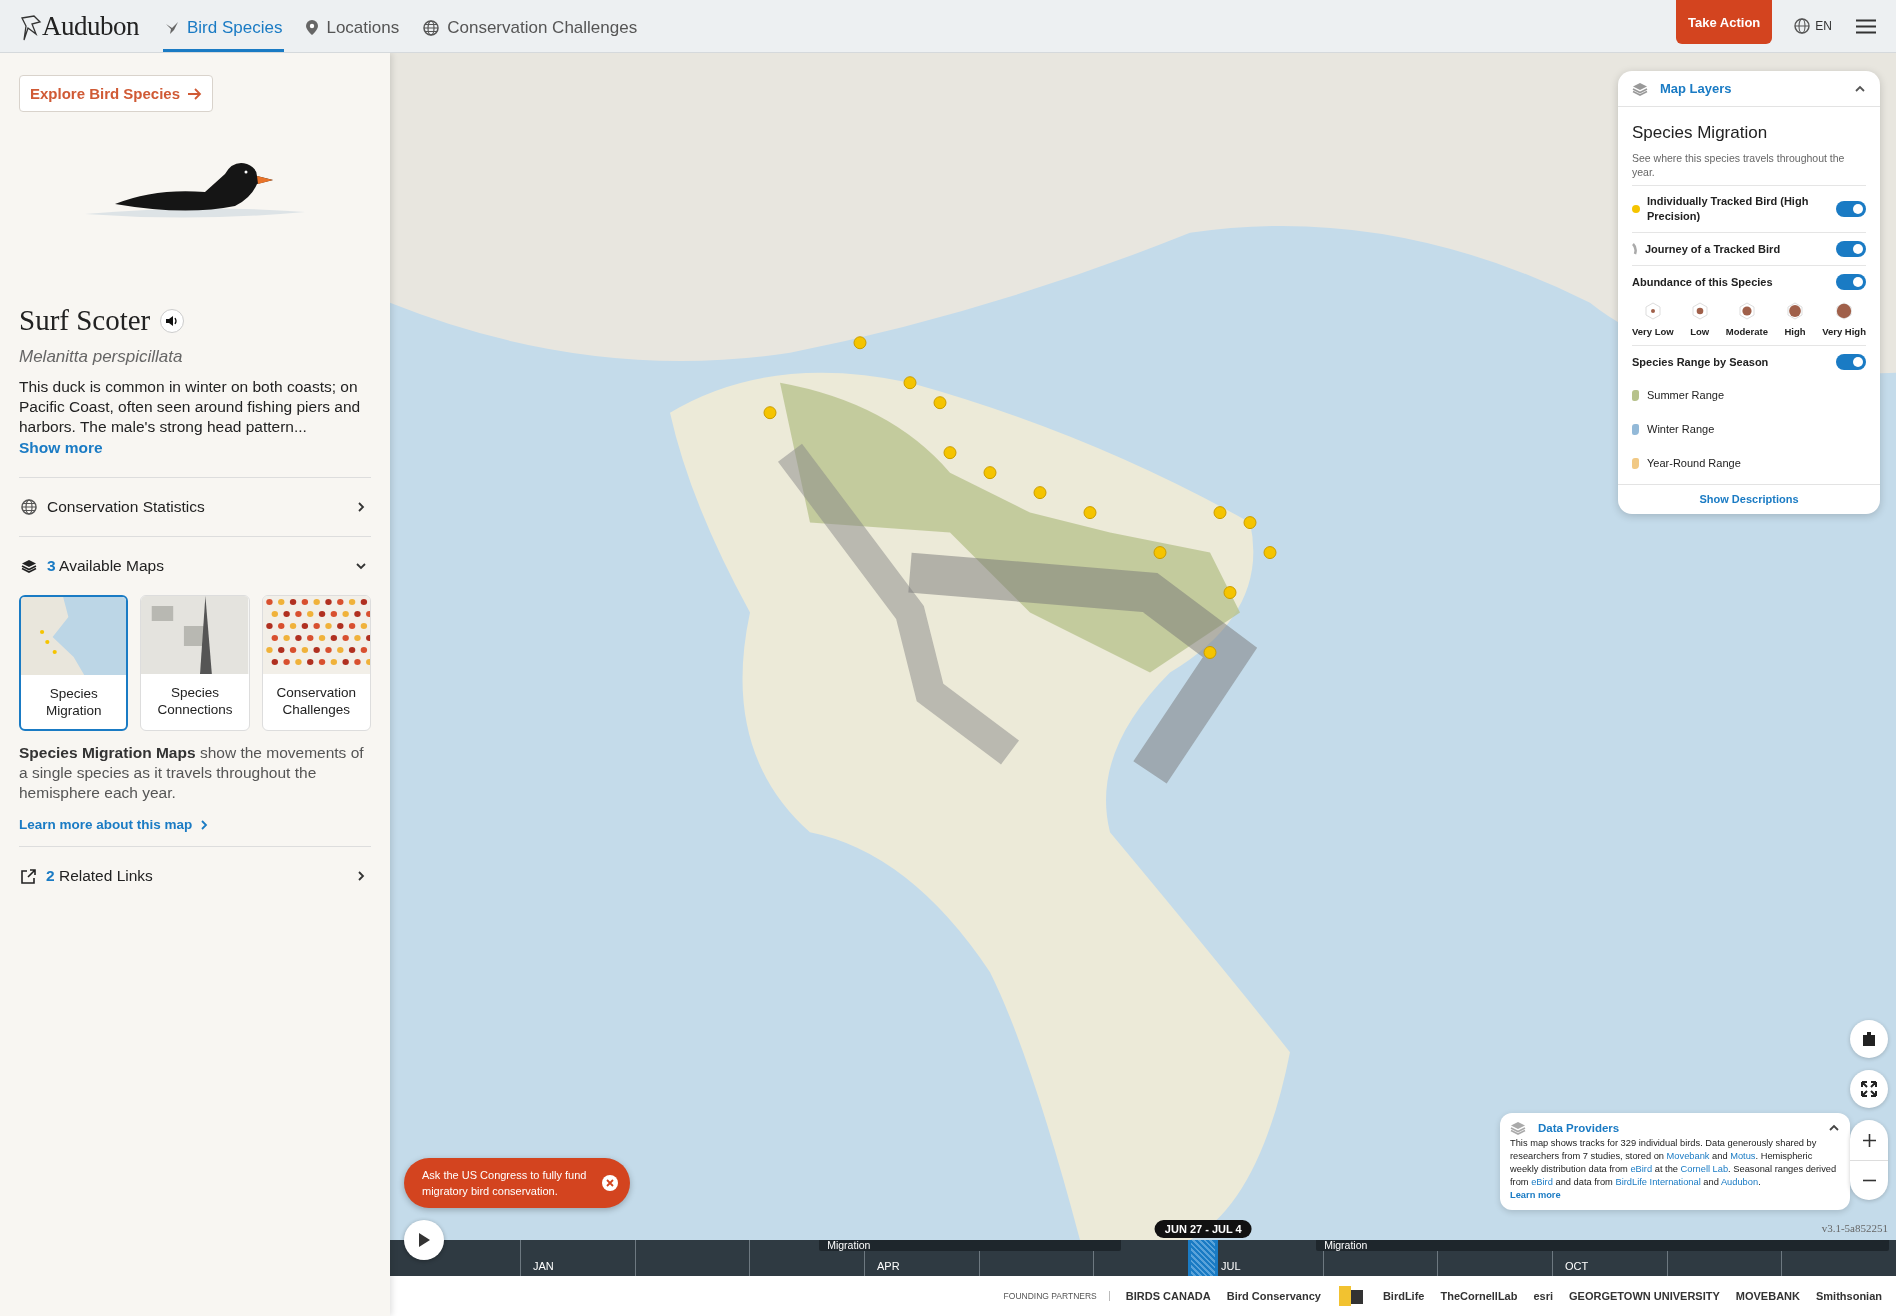  I want to click on abundance-label: Very Low, so click(1653, 331).